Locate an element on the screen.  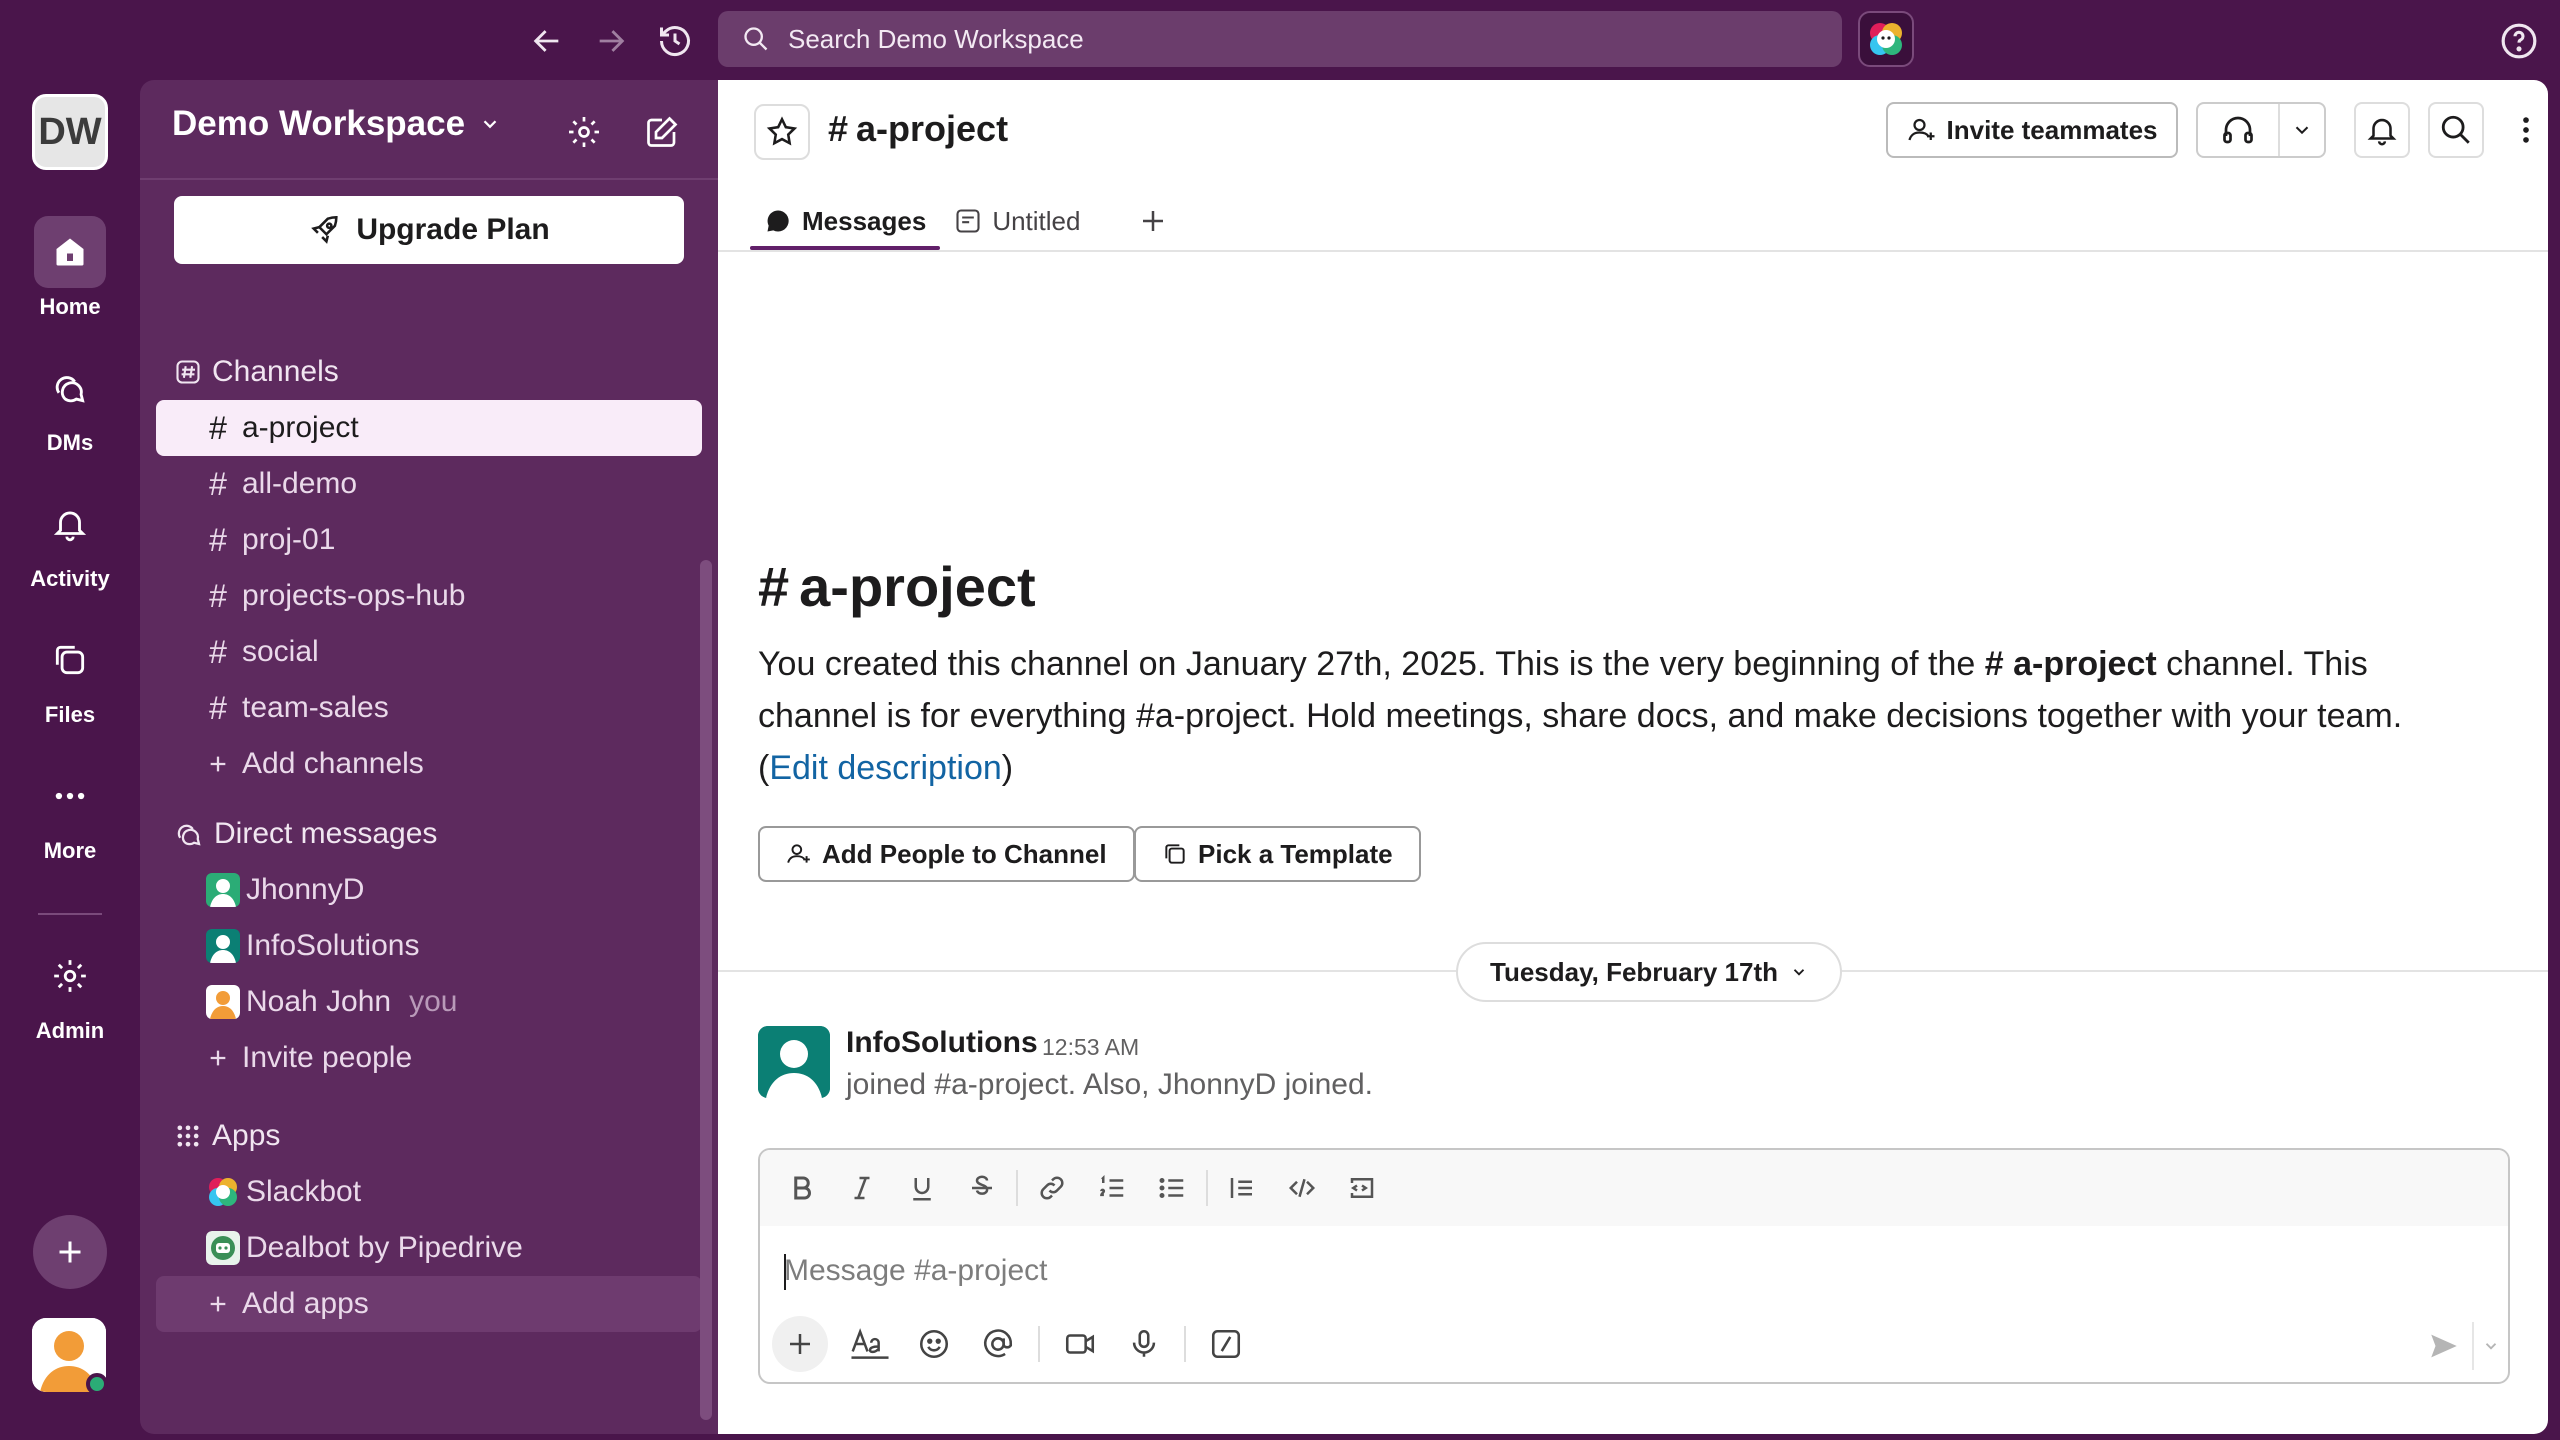
pick-template-button: Pick a Template is located at coordinates (1277, 854).